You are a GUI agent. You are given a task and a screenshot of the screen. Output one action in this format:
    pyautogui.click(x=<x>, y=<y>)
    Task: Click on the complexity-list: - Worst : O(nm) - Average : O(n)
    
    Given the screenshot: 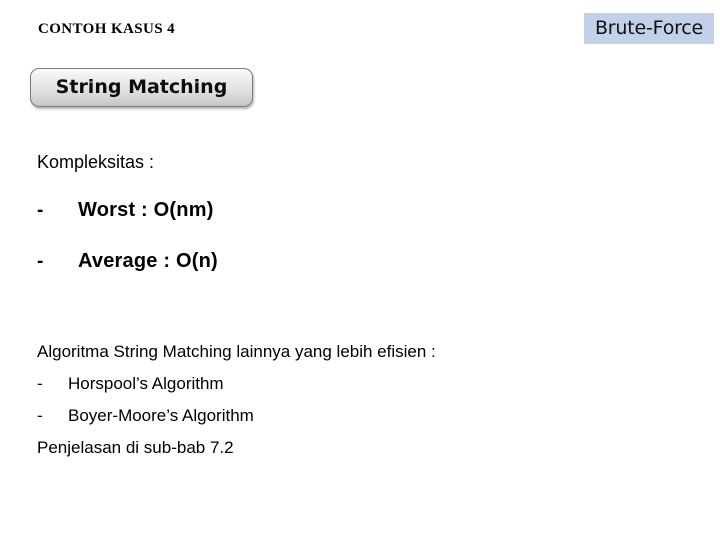 What is the action you would take?
    pyautogui.click(x=247, y=249)
    